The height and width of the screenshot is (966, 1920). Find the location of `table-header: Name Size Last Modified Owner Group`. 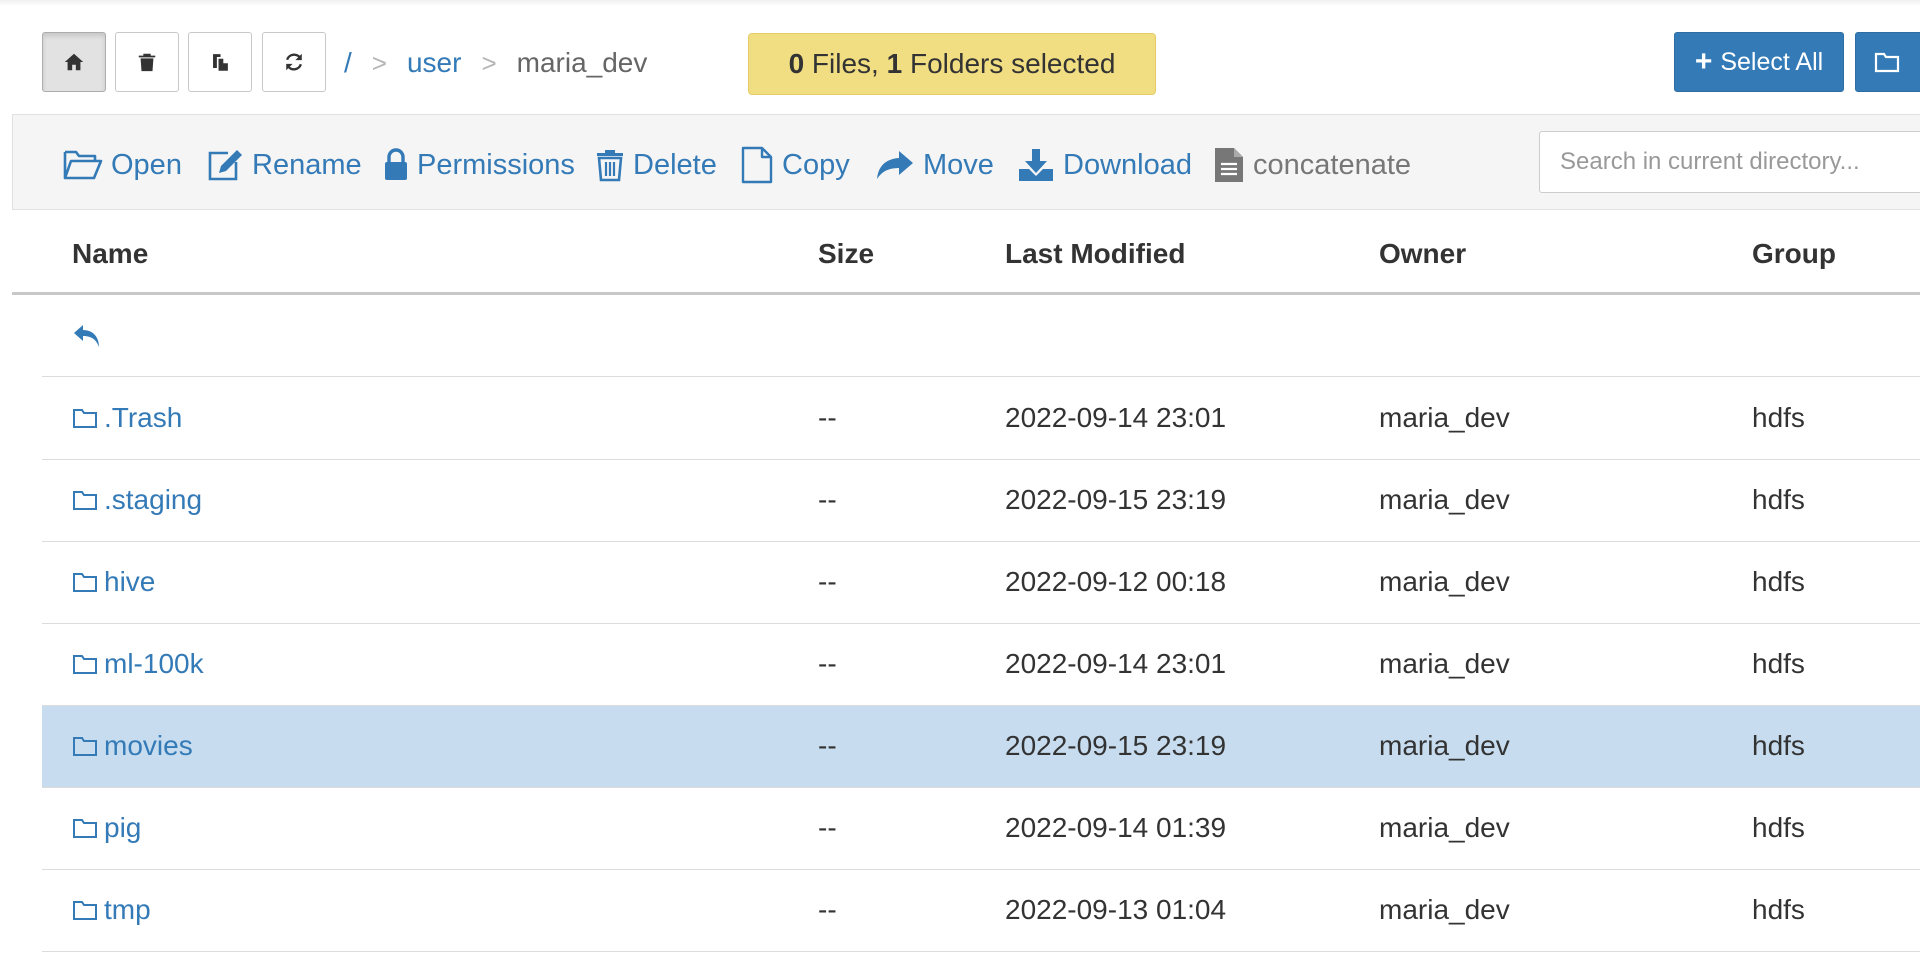

table-header: Name Size Last Modified Owner Group is located at coordinates (966, 253).